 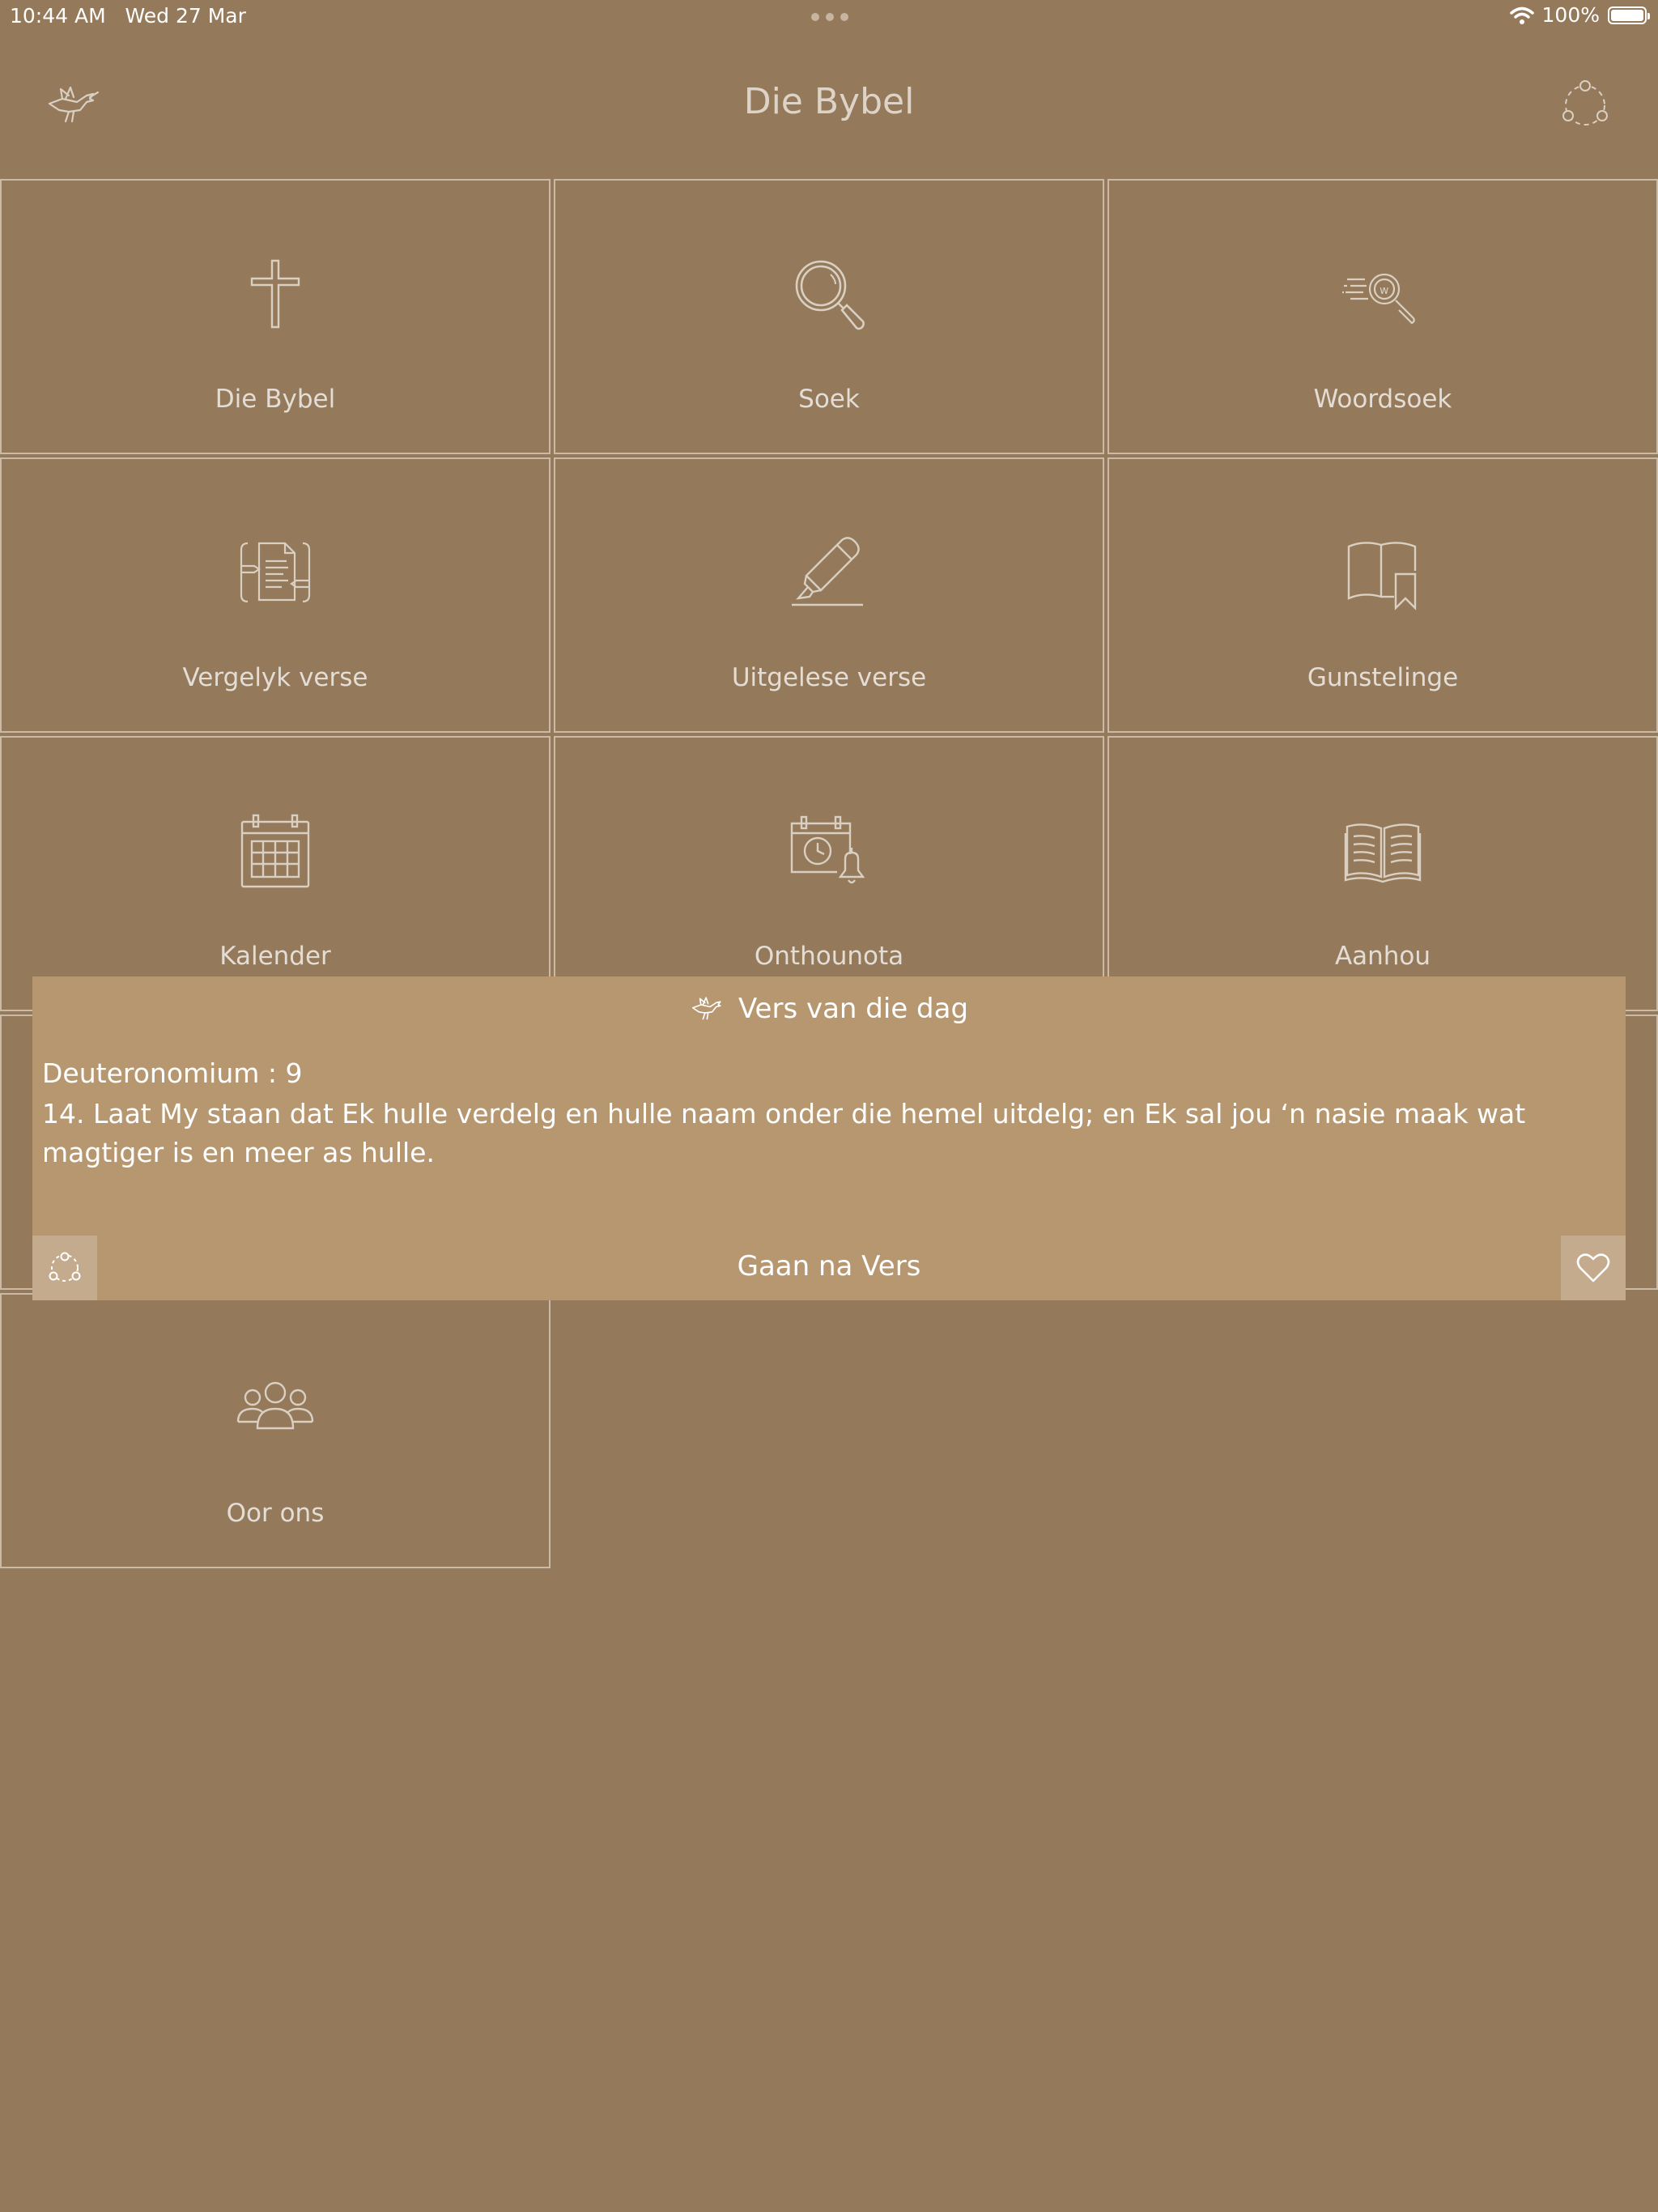 I want to click on tile-kalender: Kalender, so click(x=275, y=874).